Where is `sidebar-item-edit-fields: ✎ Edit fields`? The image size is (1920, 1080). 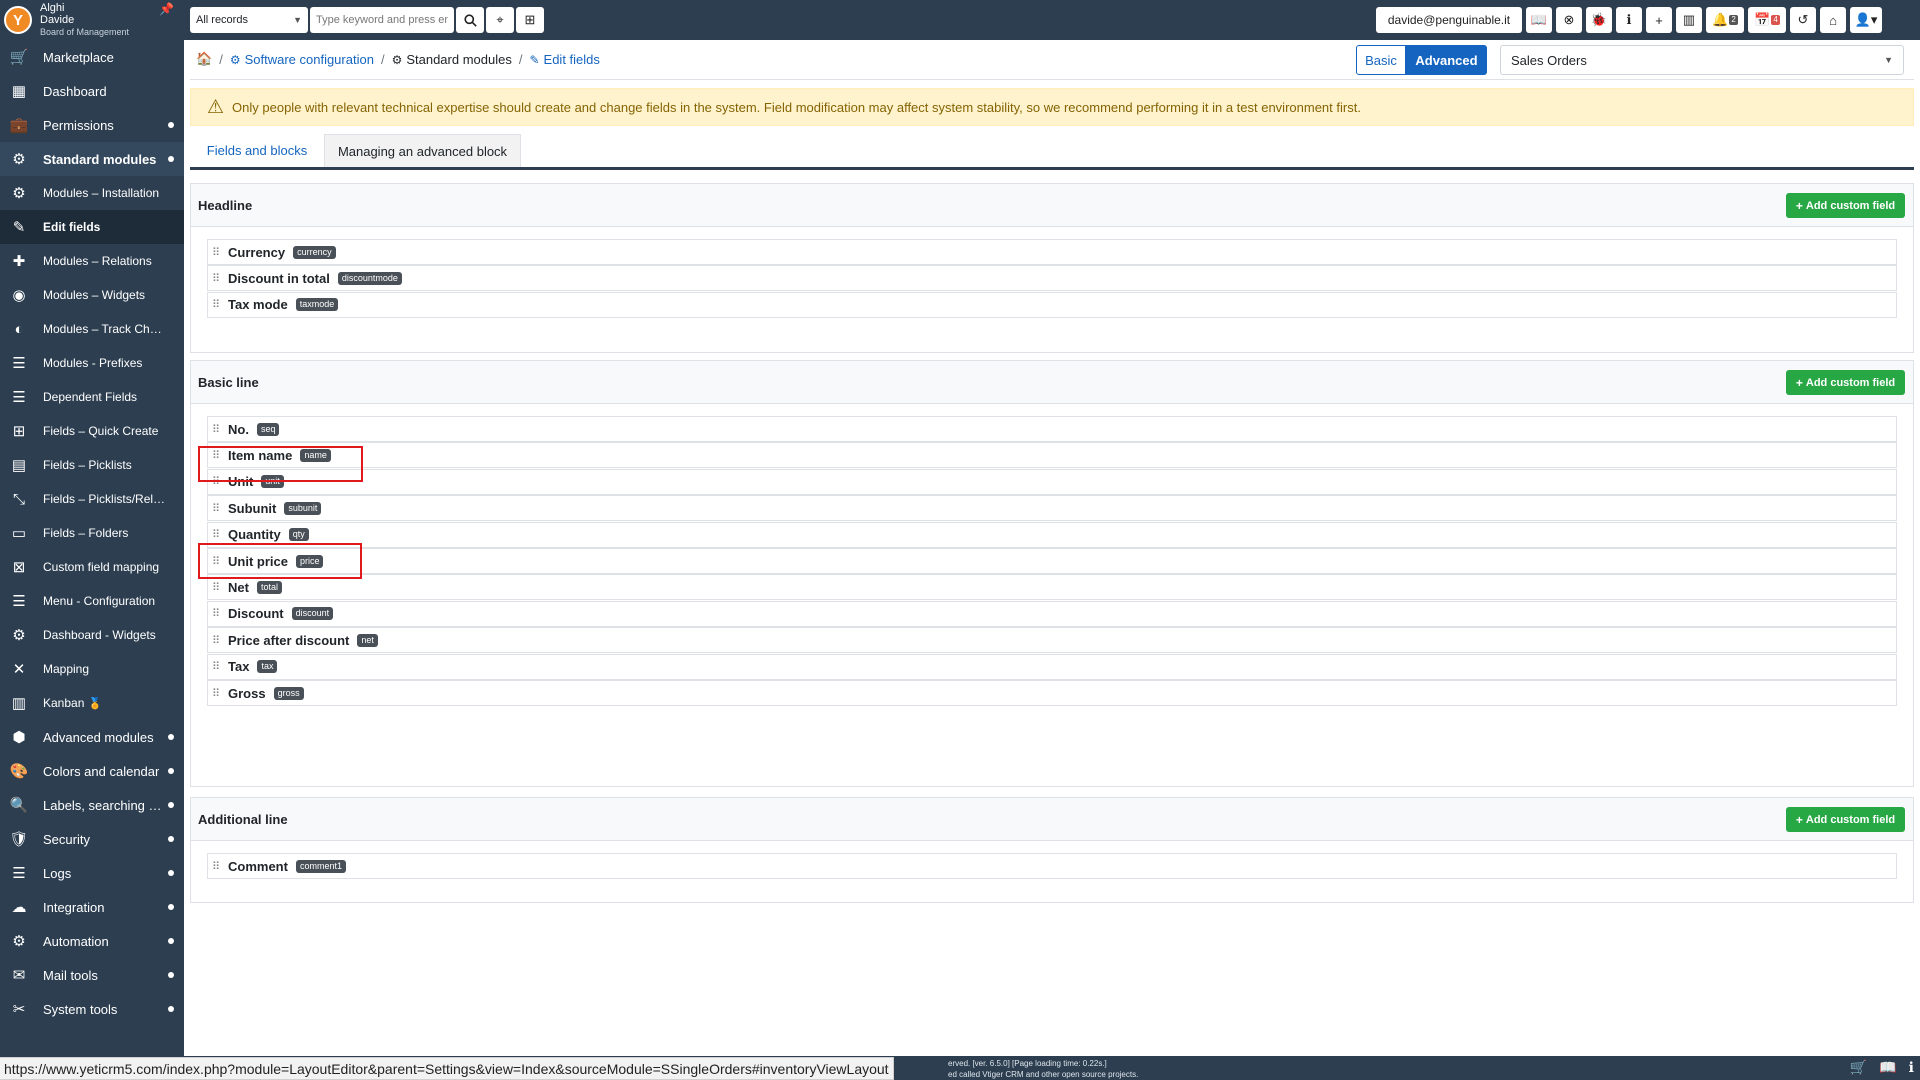 sidebar-item-edit-fields: ✎ Edit fields is located at coordinates (92, 227).